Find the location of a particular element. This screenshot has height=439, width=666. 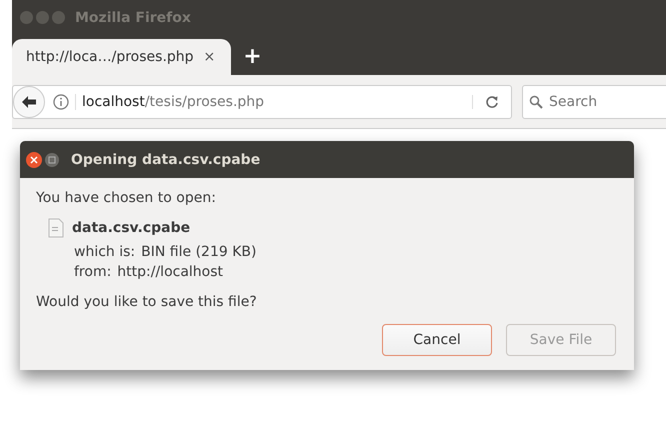

file-name: data.csv.cpabe is located at coordinates (131, 228).